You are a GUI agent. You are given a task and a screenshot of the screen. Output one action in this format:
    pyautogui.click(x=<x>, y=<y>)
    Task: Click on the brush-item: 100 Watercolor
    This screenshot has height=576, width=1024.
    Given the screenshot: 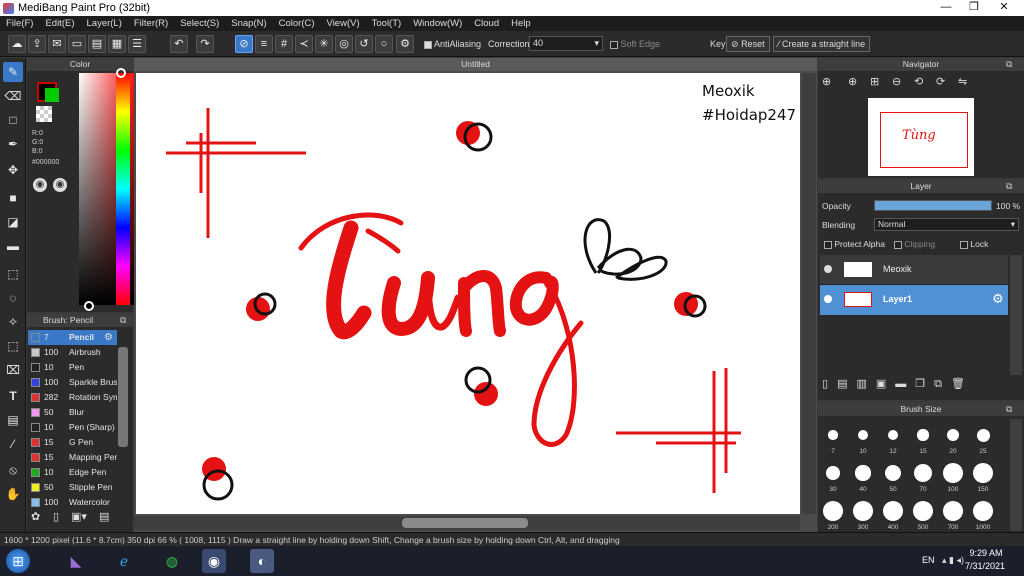 What is the action you would take?
    pyautogui.click(x=72, y=502)
    